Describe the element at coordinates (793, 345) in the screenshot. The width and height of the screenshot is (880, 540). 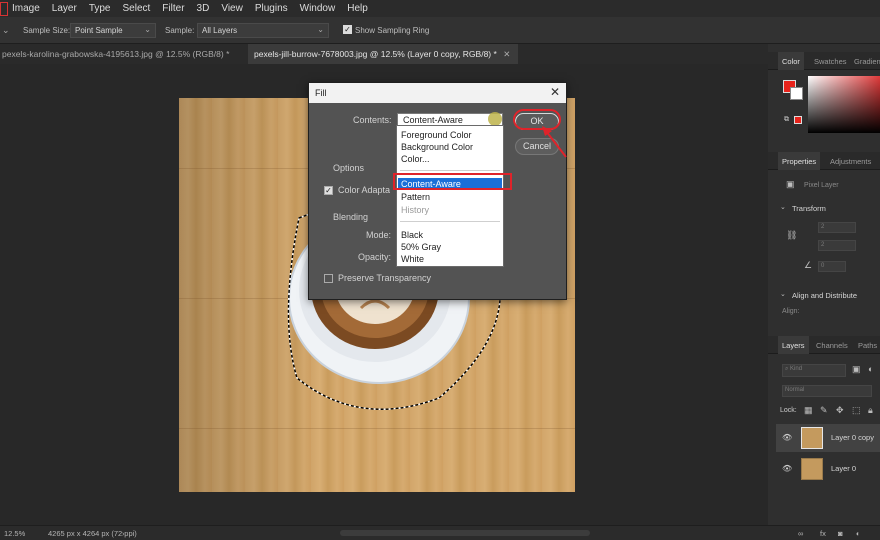
I see `tab-layers: Layers` at that location.